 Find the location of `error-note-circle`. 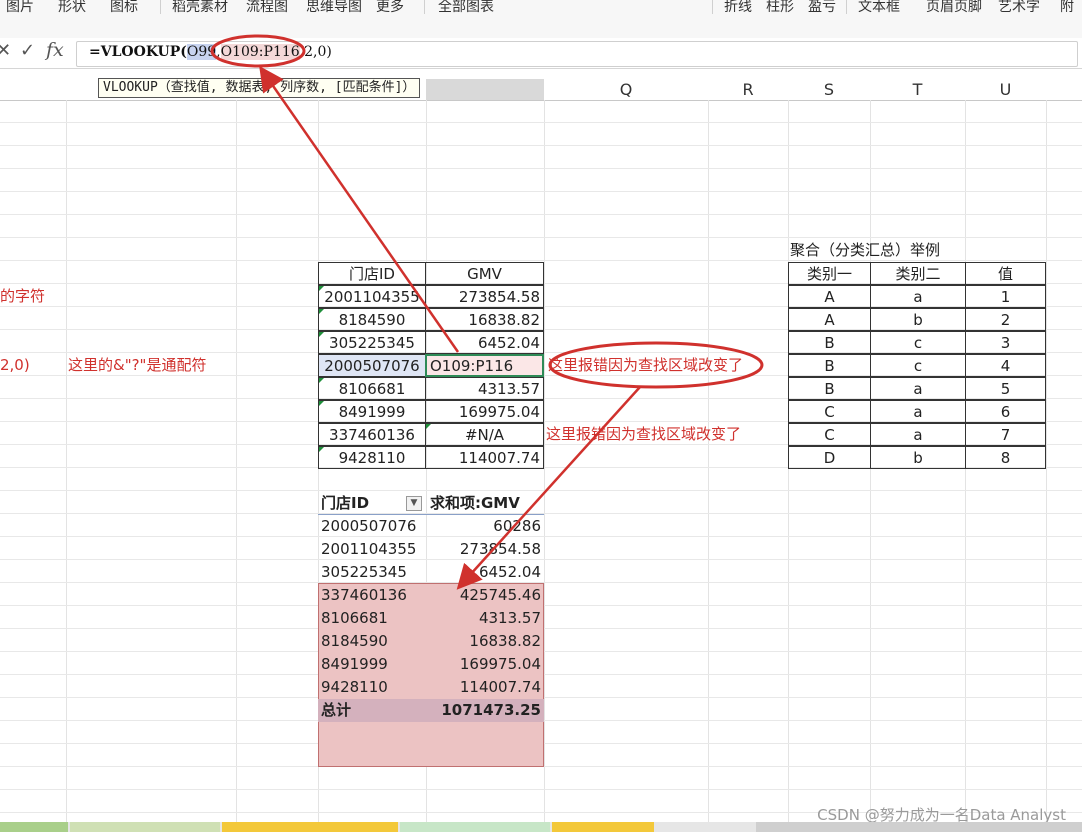

error-note-circle is located at coordinates (656, 365).